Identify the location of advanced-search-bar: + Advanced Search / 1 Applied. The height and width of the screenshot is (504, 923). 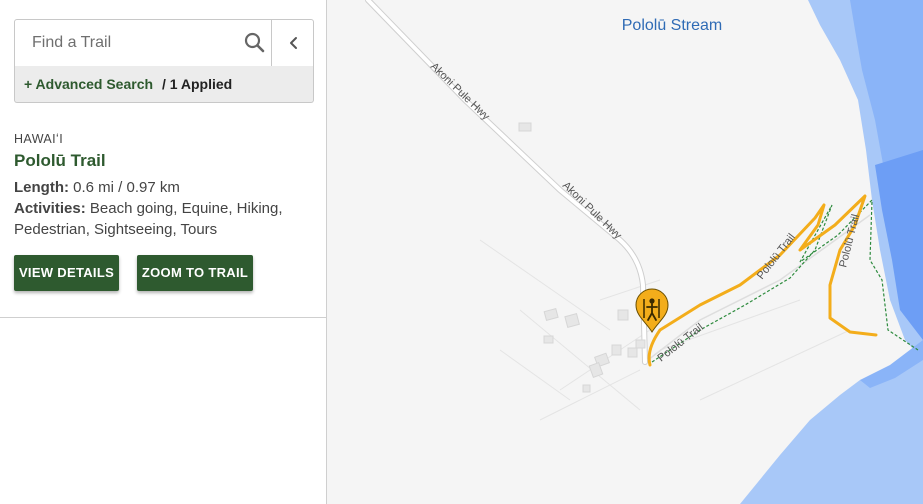
(164, 84).